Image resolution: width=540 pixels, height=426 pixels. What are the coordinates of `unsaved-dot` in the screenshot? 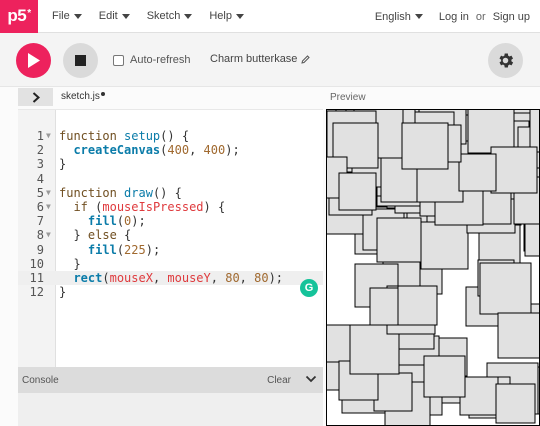 It's located at (102, 94).